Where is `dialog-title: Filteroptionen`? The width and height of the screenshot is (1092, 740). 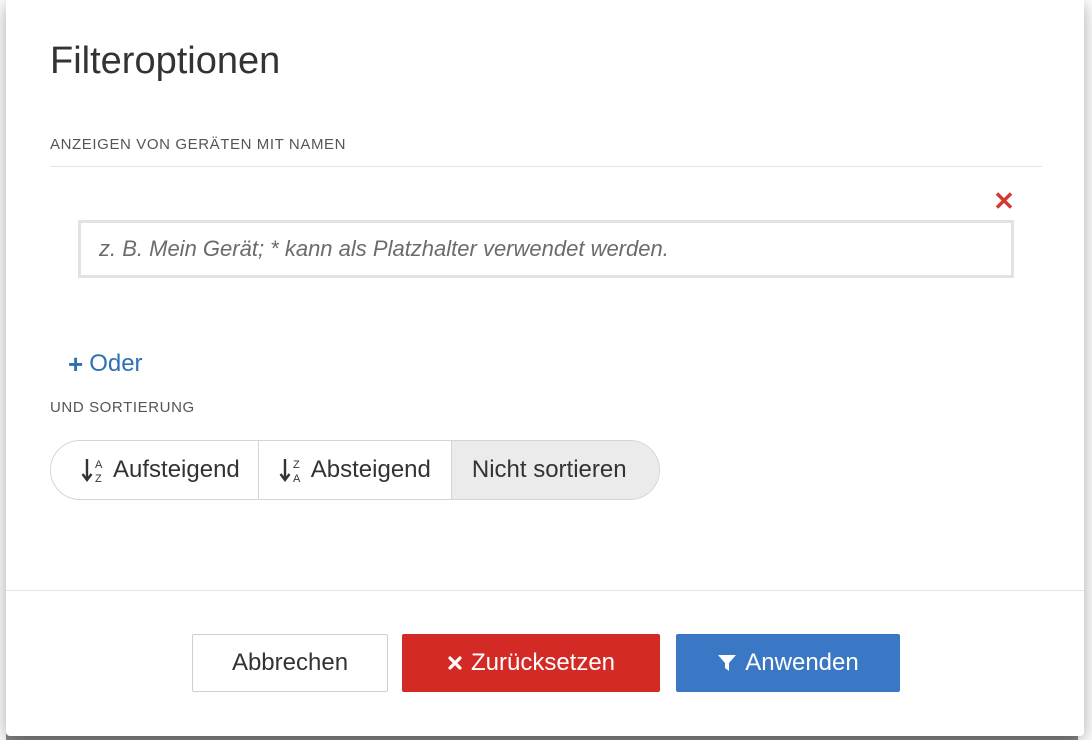
dialog-title: Filteroptionen is located at coordinates (165, 61).